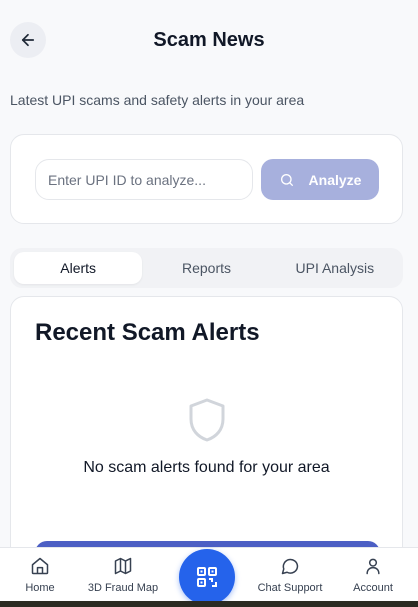 The width and height of the screenshot is (418, 607). I want to click on system-bar, so click(209, 604).